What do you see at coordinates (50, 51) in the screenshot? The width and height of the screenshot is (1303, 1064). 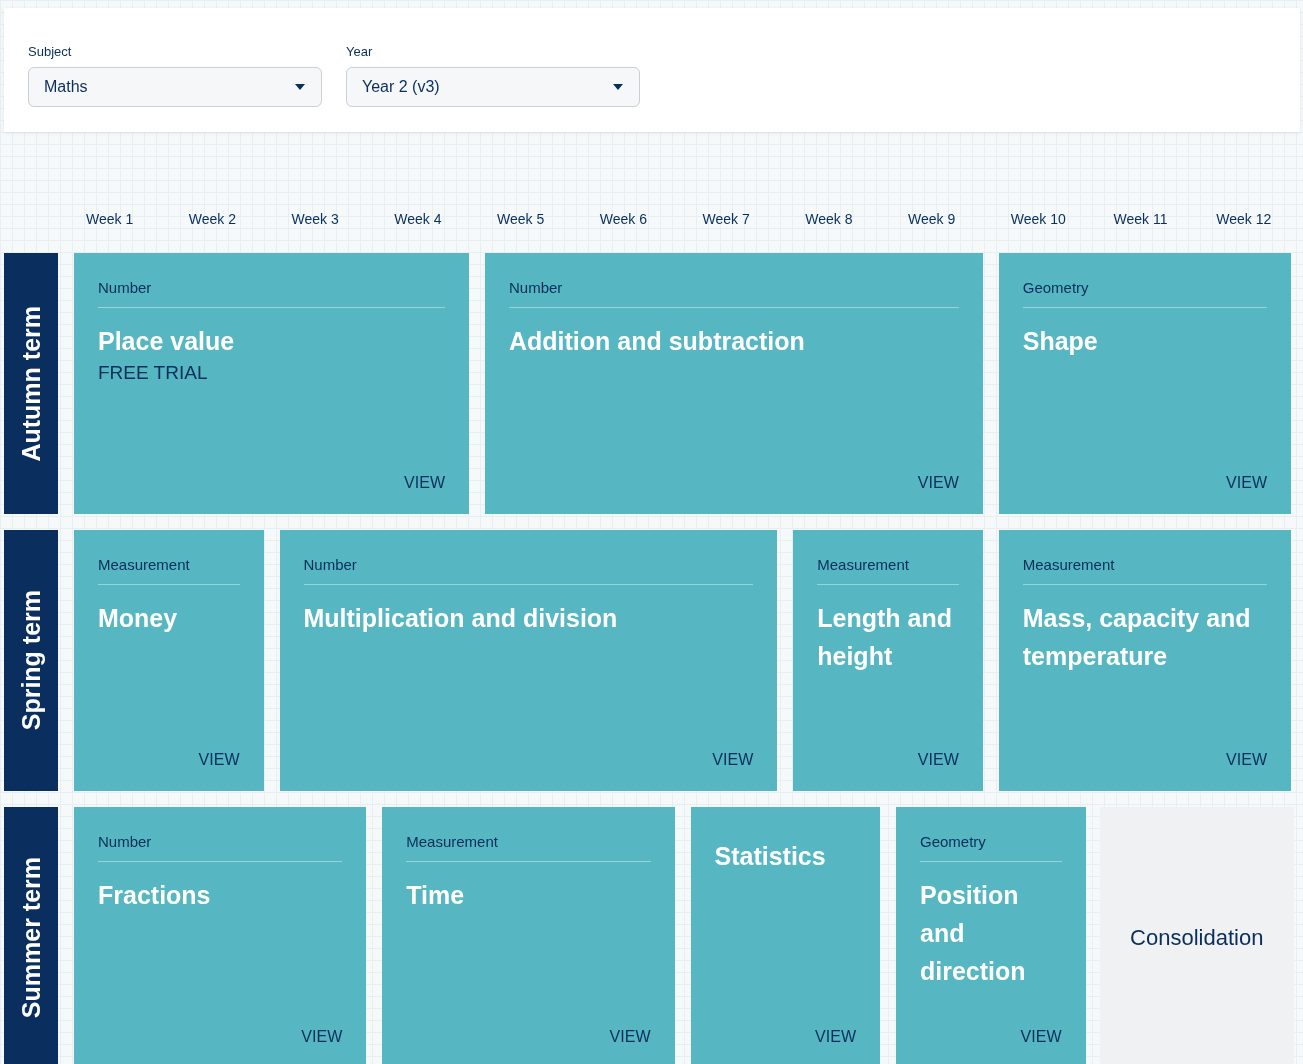 I see `field-label: Subject` at bounding box center [50, 51].